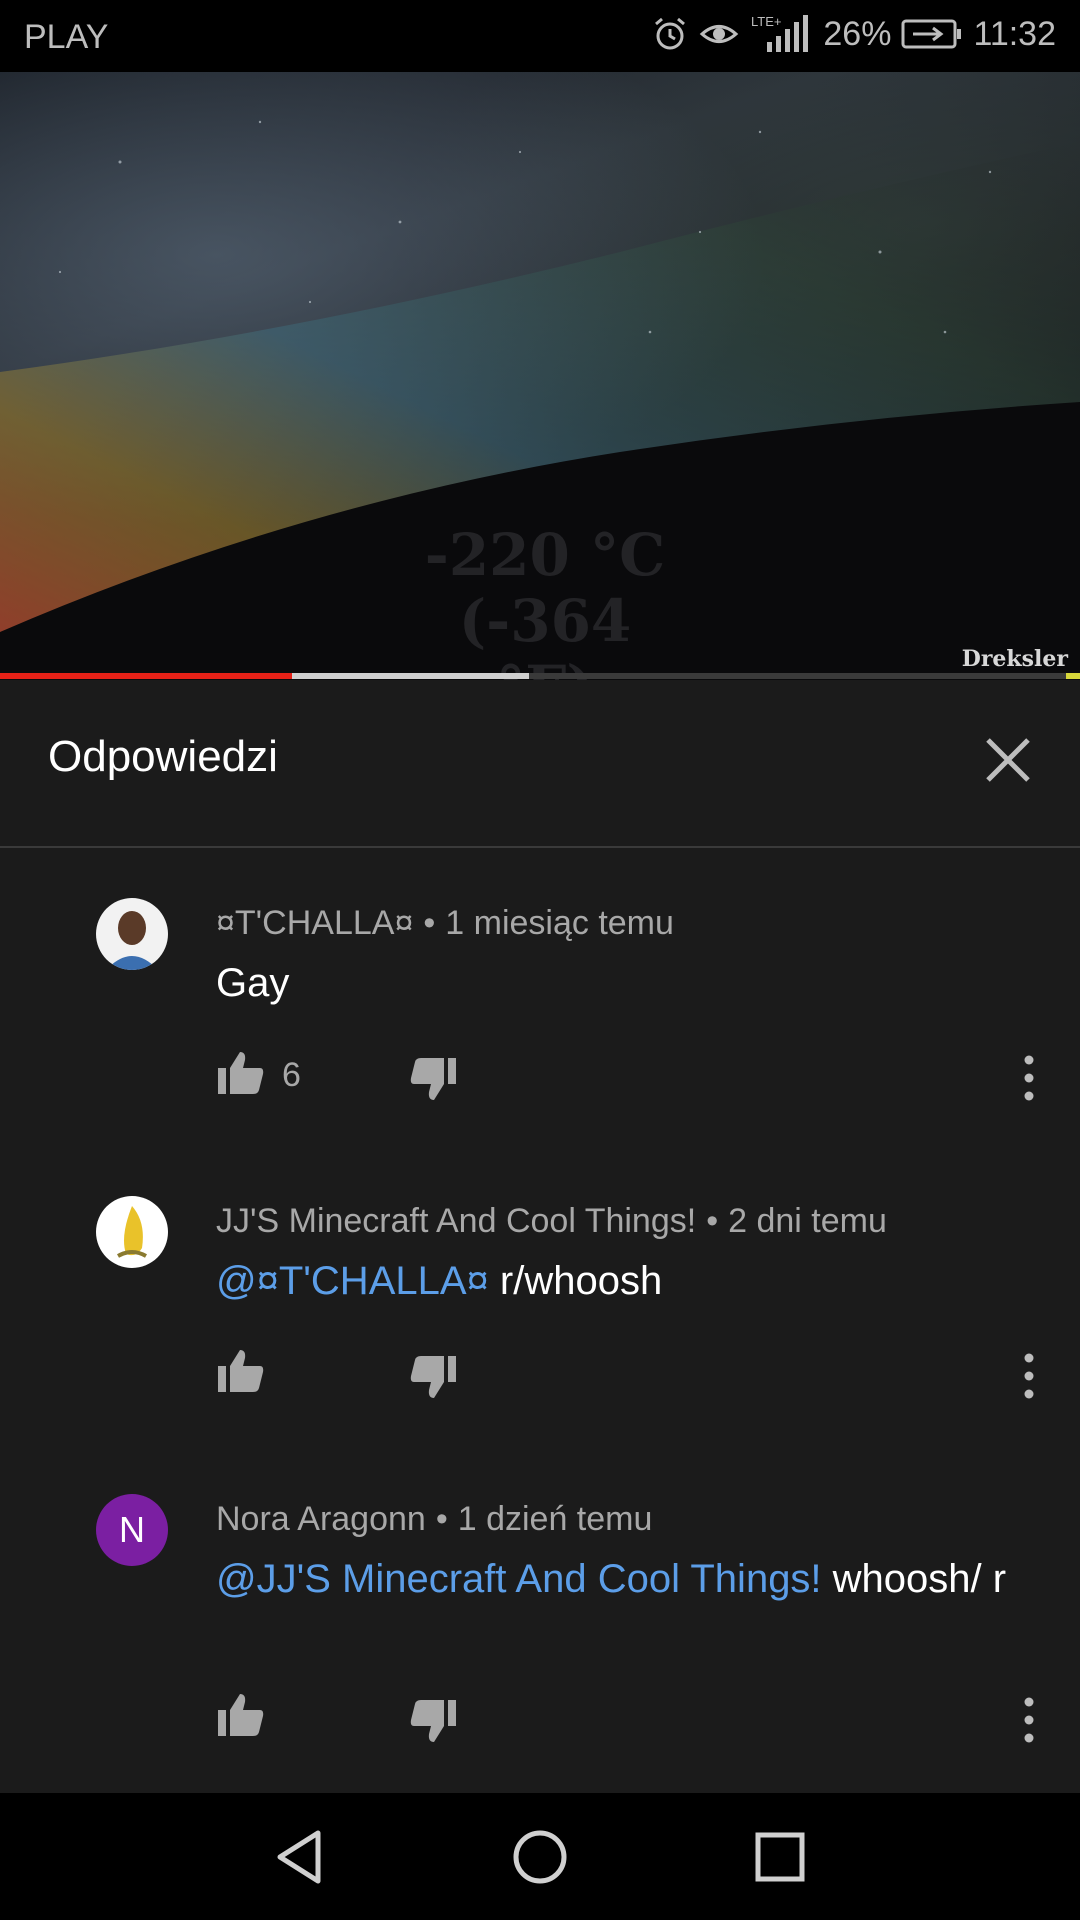 The image size is (1080, 1920). I want to click on comment-time: 2 dni temu, so click(807, 1221).